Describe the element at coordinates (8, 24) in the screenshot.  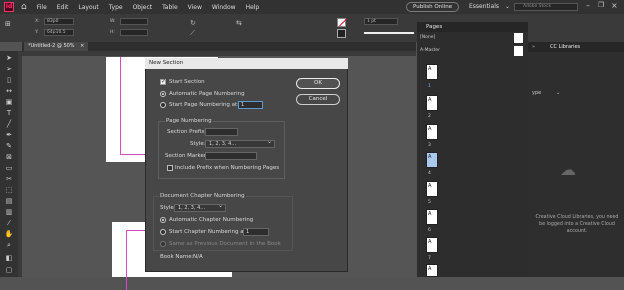
I see `reference-point-icon: ⊞` at that location.